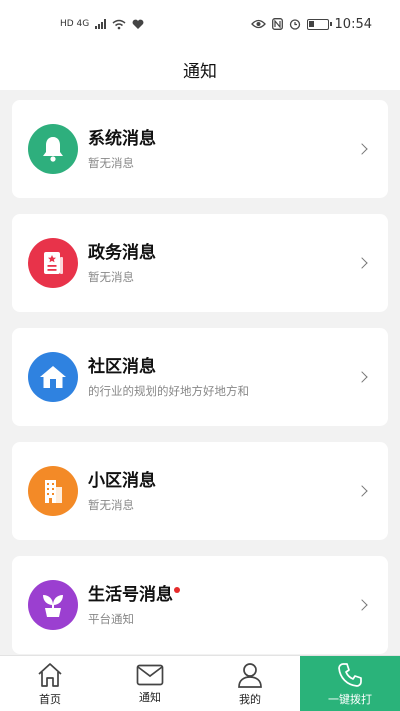 The width and height of the screenshot is (400, 711). Describe the element at coordinates (53, 605) in the screenshot. I see `plant-icon` at that location.